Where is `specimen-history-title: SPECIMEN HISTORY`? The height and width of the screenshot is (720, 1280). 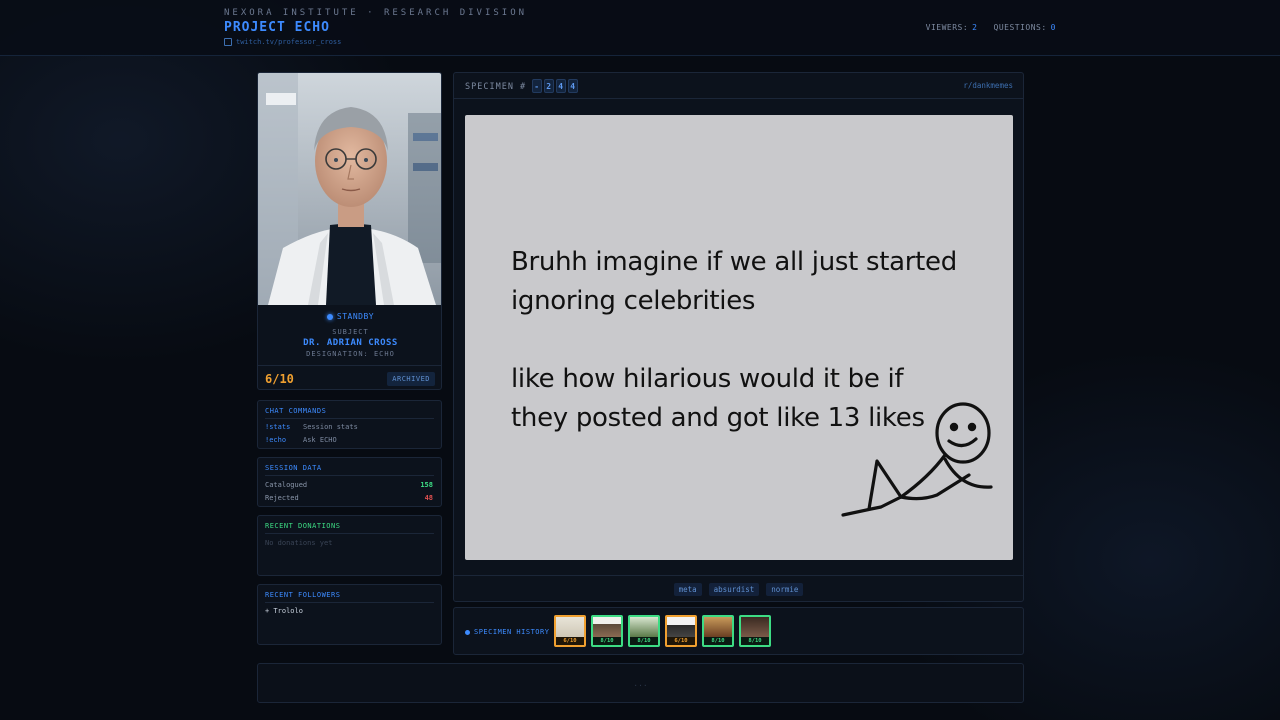 specimen-history-title: SPECIMEN HISTORY is located at coordinates (512, 632).